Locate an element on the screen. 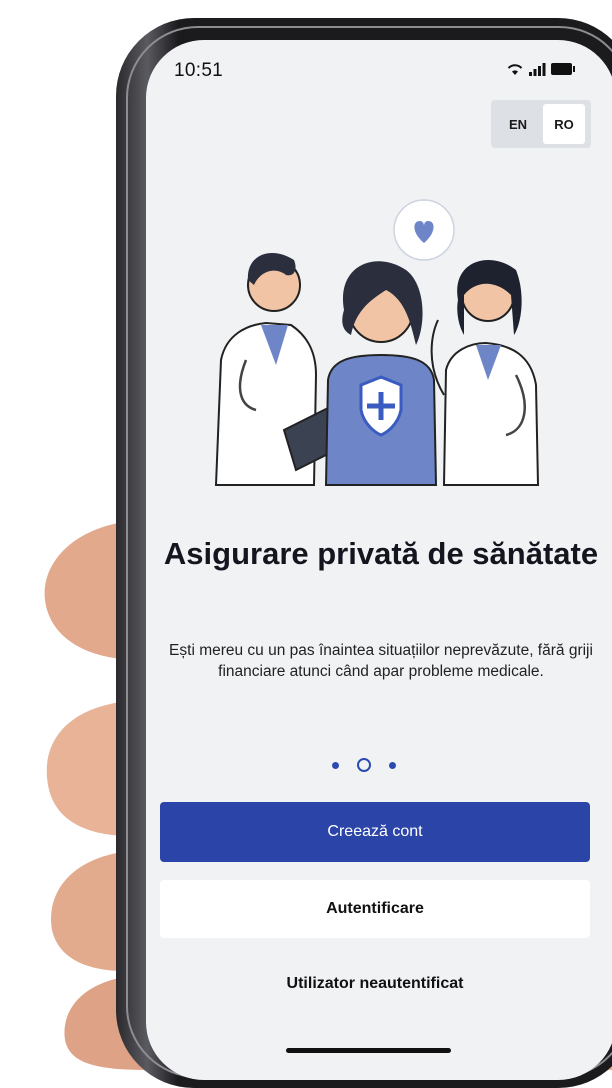 The height and width of the screenshot is (1088, 612). status-time: 10:51 is located at coordinates (199, 70).